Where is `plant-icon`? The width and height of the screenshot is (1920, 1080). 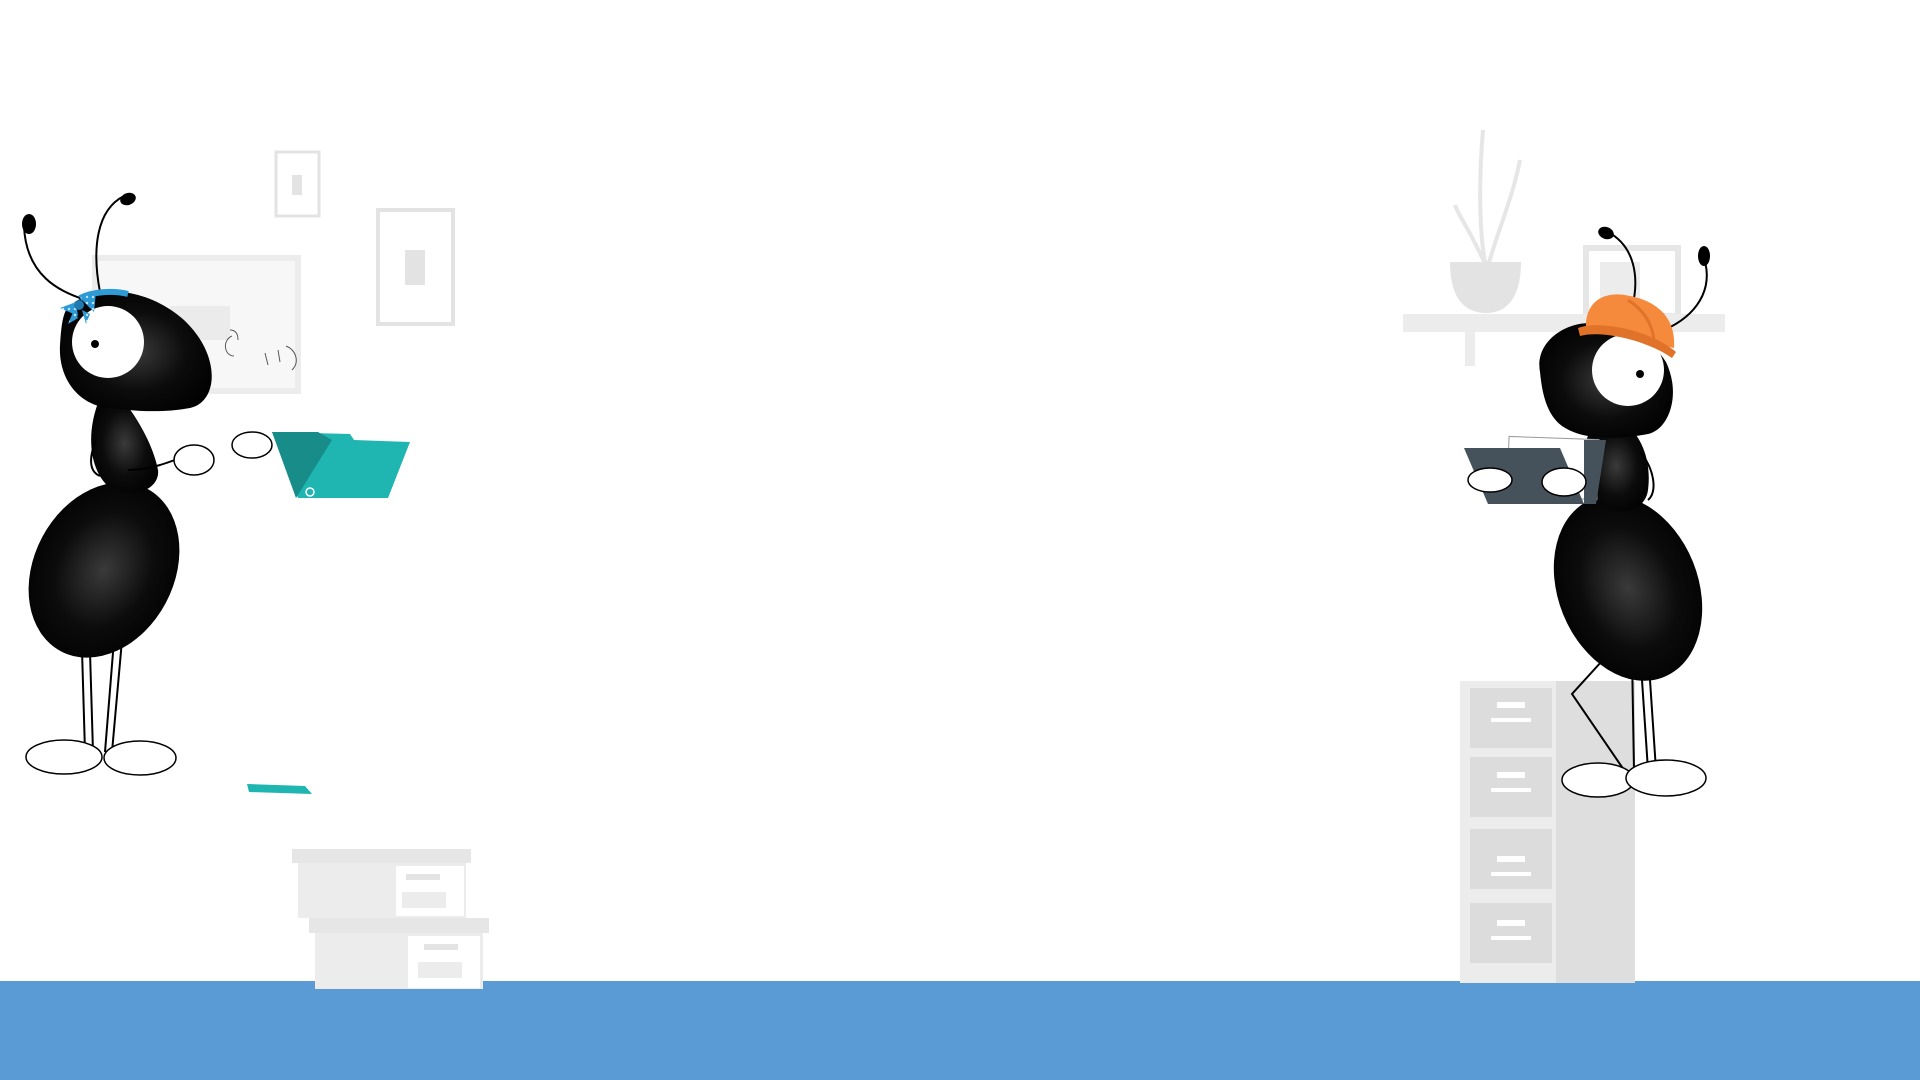
plant-icon is located at coordinates (1486, 221).